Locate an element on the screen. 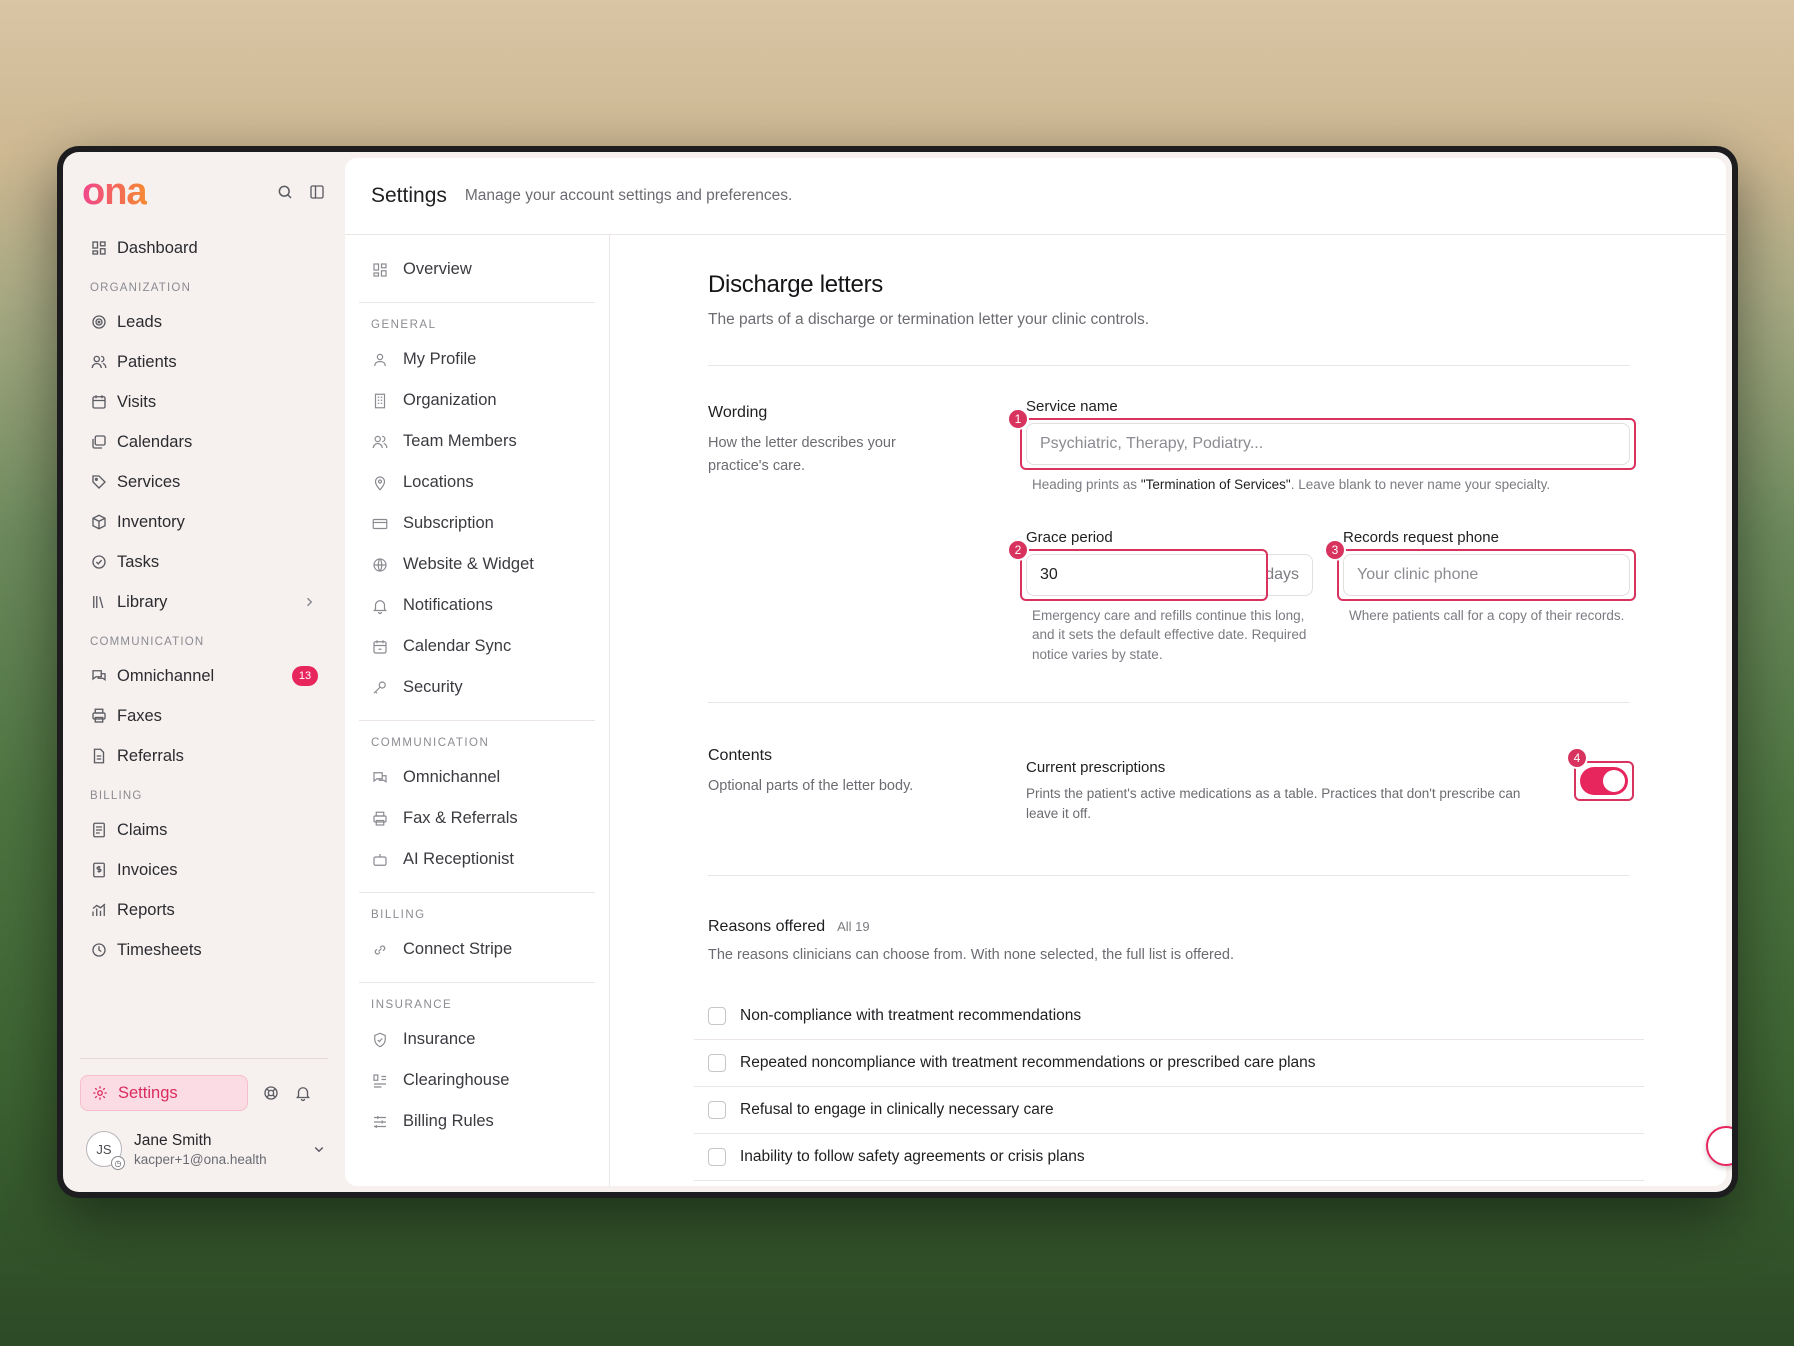 This screenshot has width=1794, height=1346. user-email: kacper+1@ona.health is located at coordinates (200, 1159).